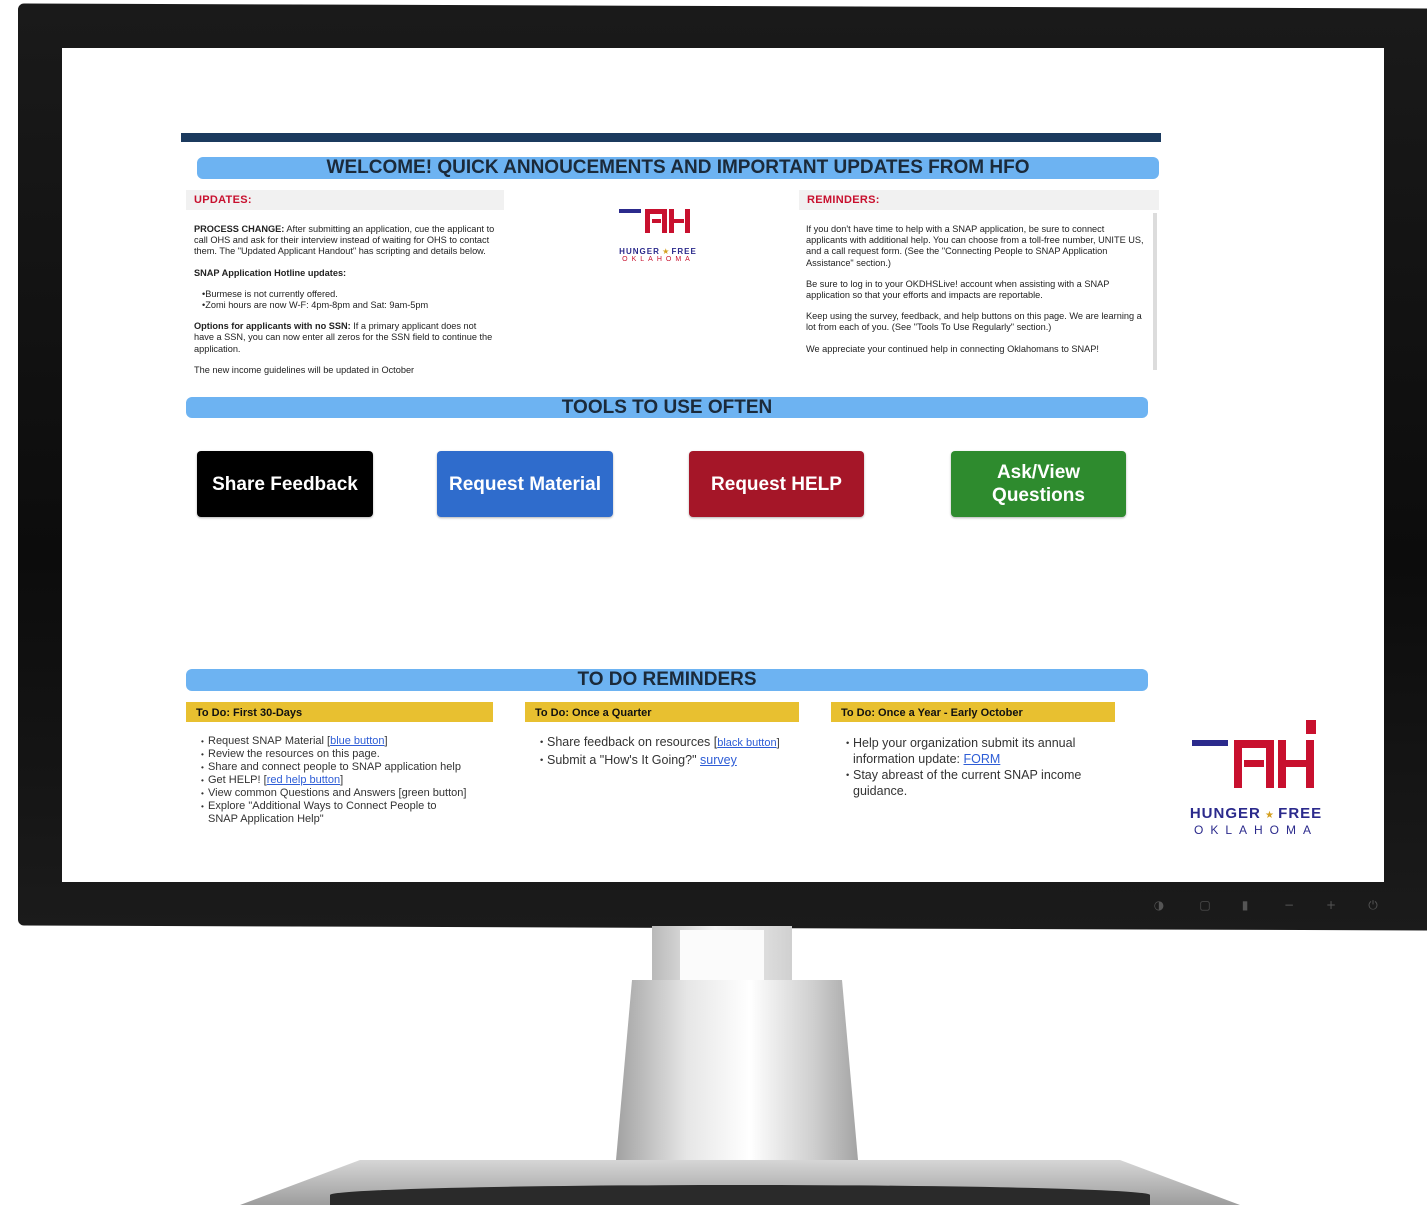  I want to click on list-item: Get HELP! [red help button], so click(351, 780).